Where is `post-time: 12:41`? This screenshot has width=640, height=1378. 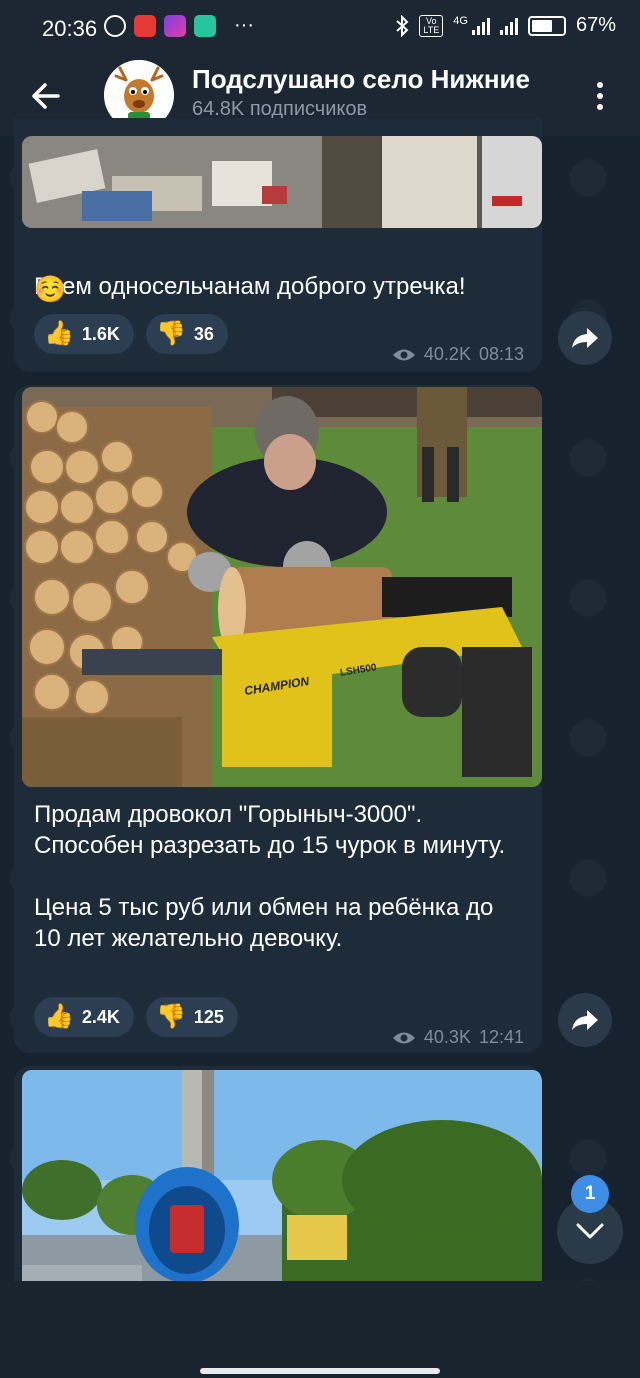 post-time: 12:41 is located at coordinates (501, 1037).